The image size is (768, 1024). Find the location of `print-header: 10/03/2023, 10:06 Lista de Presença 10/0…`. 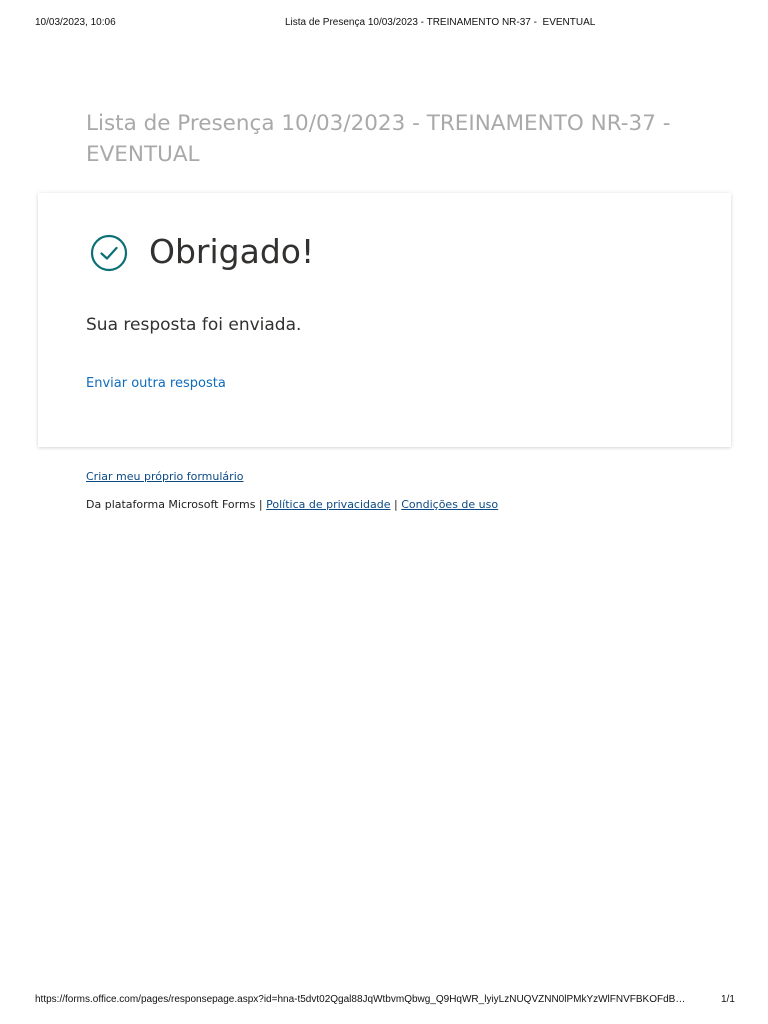

print-header: 10/03/2023, 10:06 Lista de Presença 10/0… is located at coordinates (384, 24).